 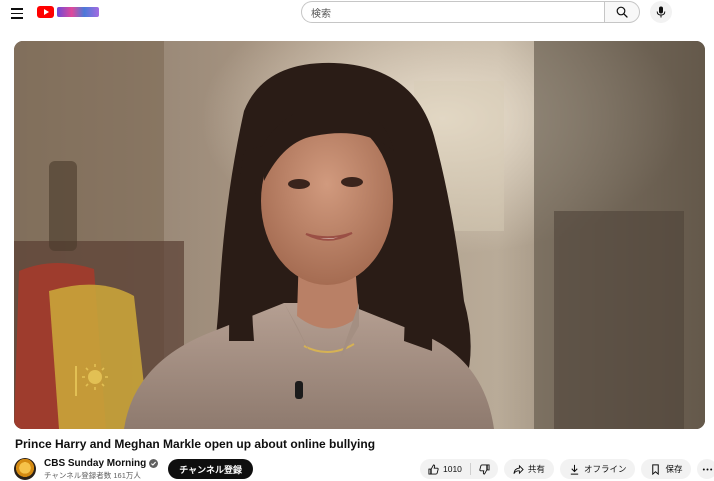 I want to click on search-icon, so click(x=622, y=12).